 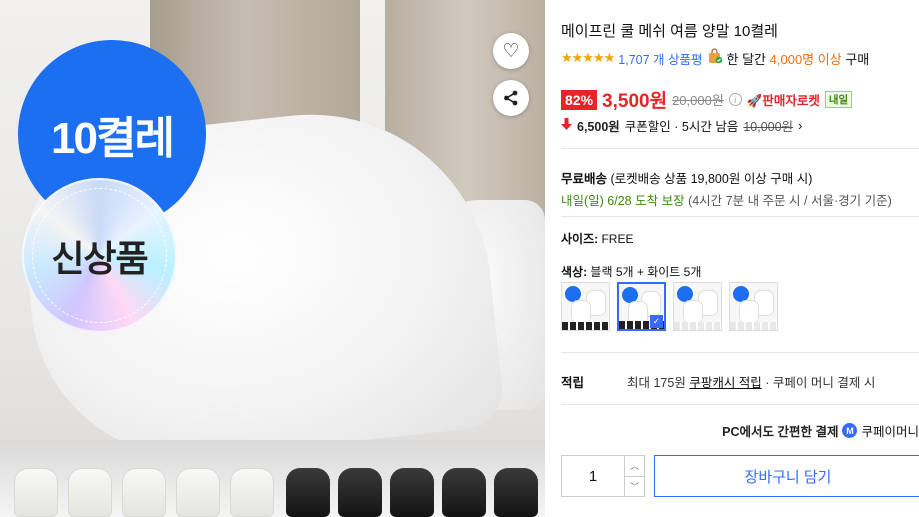 What do you see at coordinates (646, 272) in the screenshot?
I see `color-value: 블랙 5개 + 화이트 5개` at bounding box center [646, 272].